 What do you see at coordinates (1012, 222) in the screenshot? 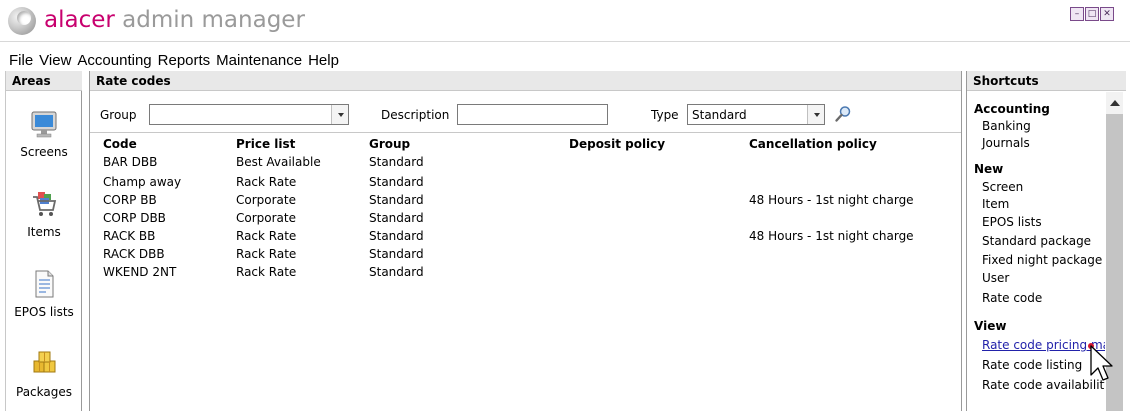
I see `shortcut-new-epos-lists: EPOS lists` at bounding box center [1012, 222].